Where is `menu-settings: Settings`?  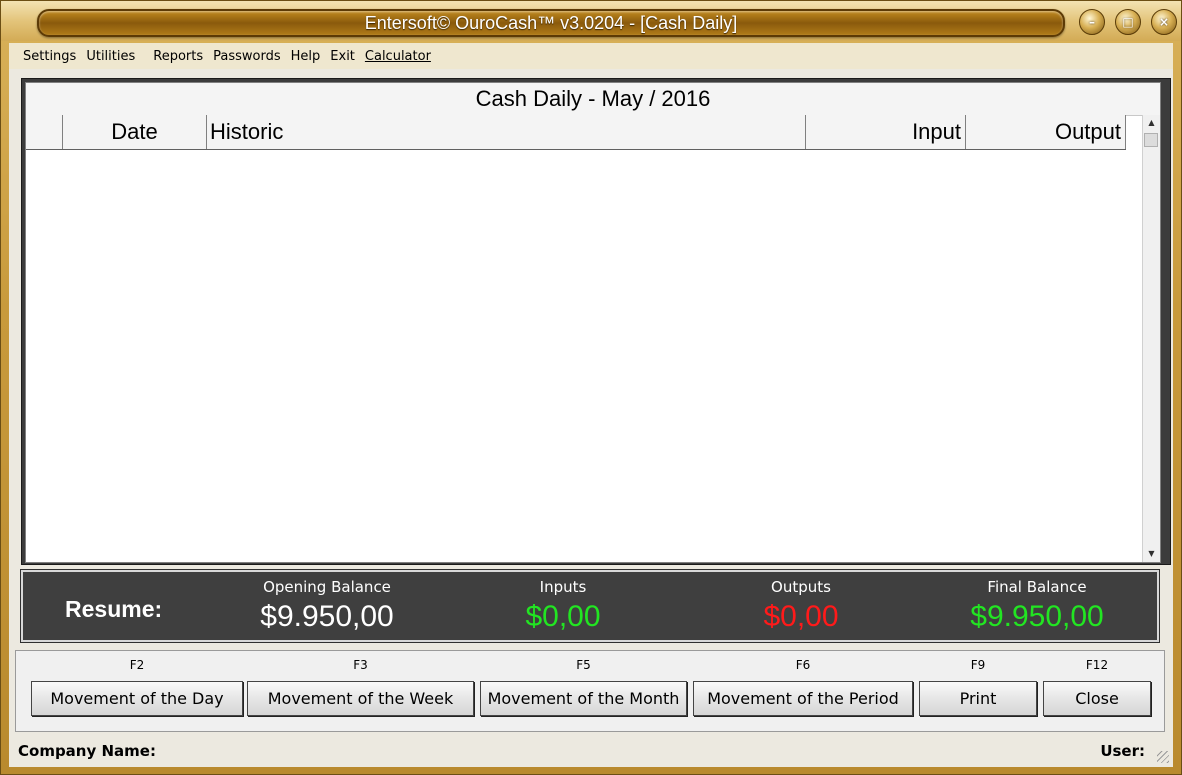
menu-settings: Settings is located at coordinates (45, 56).